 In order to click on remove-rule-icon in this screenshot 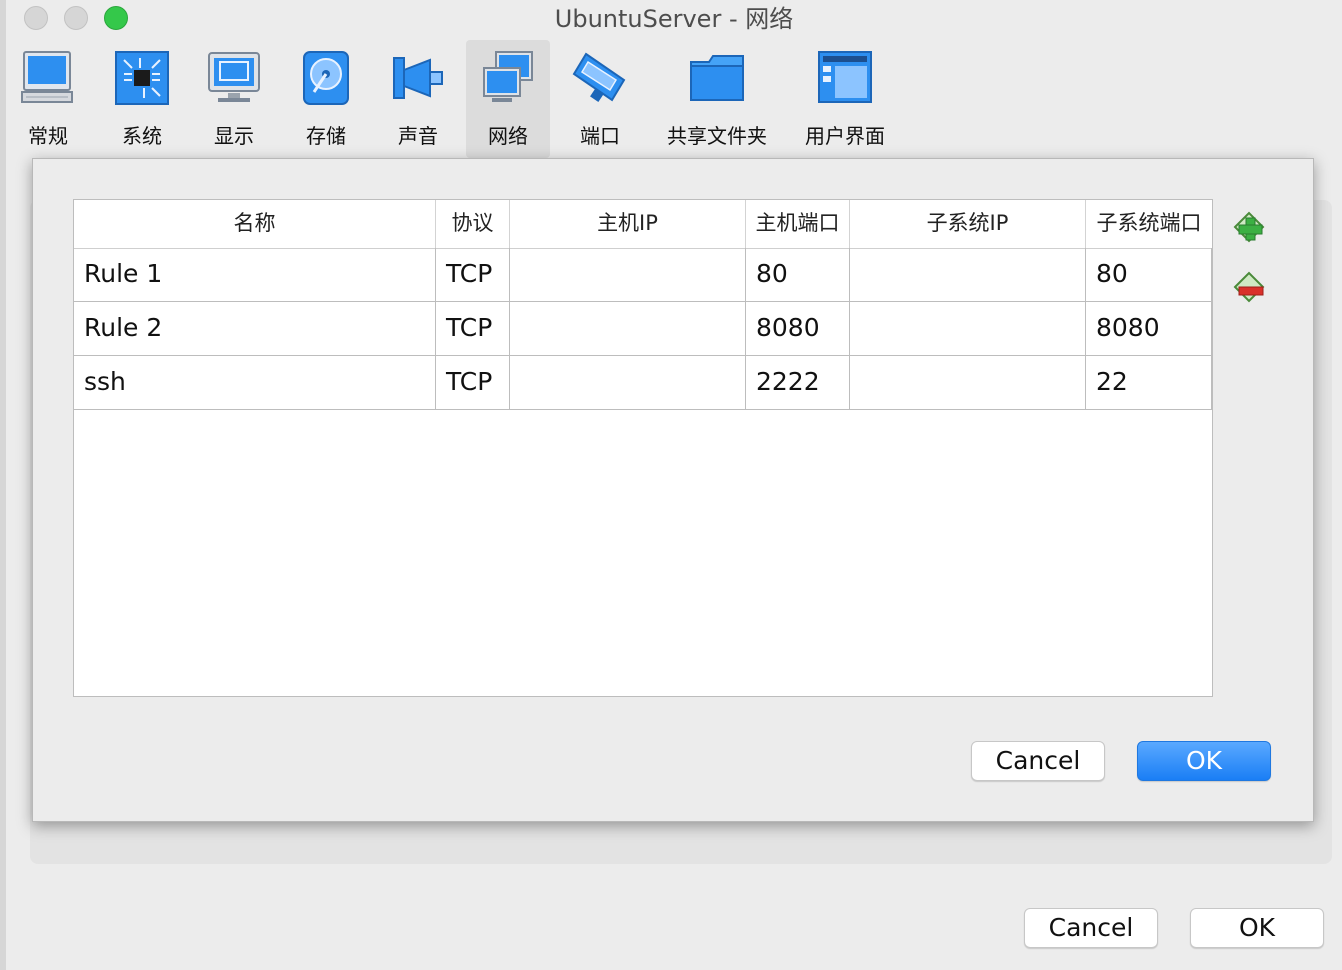, I will do `click(1249, 287)`.